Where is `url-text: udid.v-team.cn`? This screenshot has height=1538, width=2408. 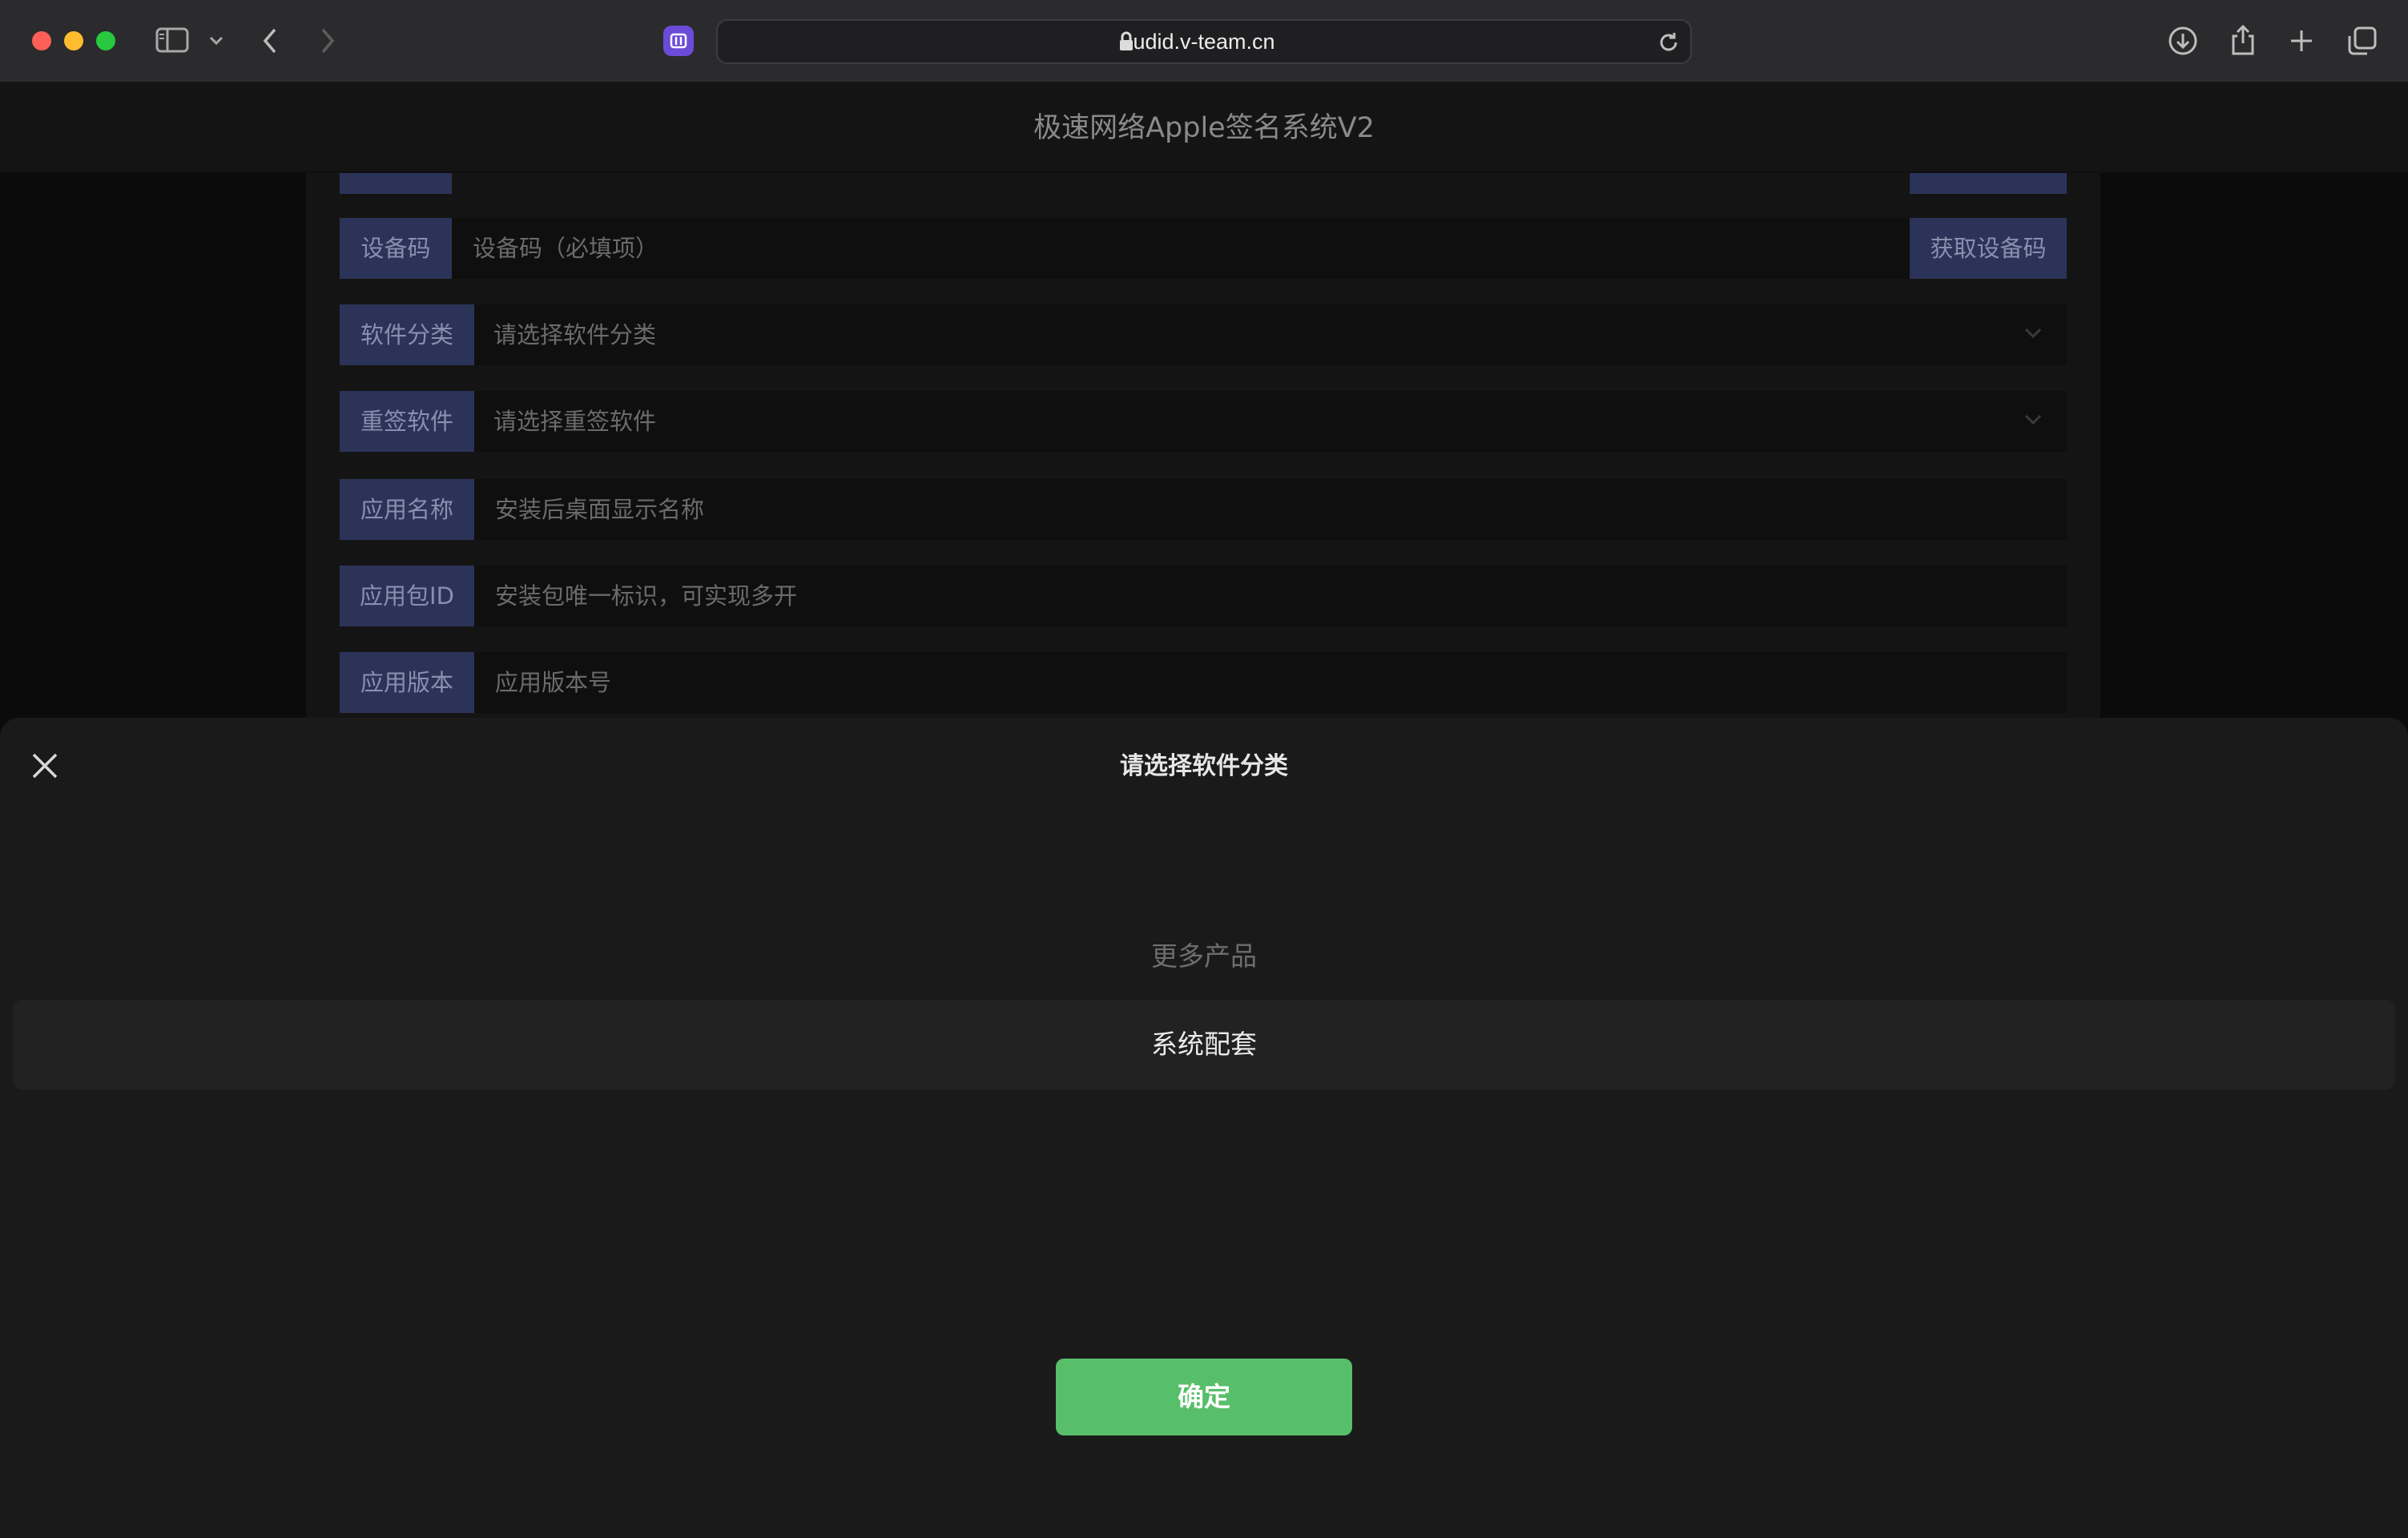 url-text: udid.v-team.cn is located at coordinates (1204, 41).